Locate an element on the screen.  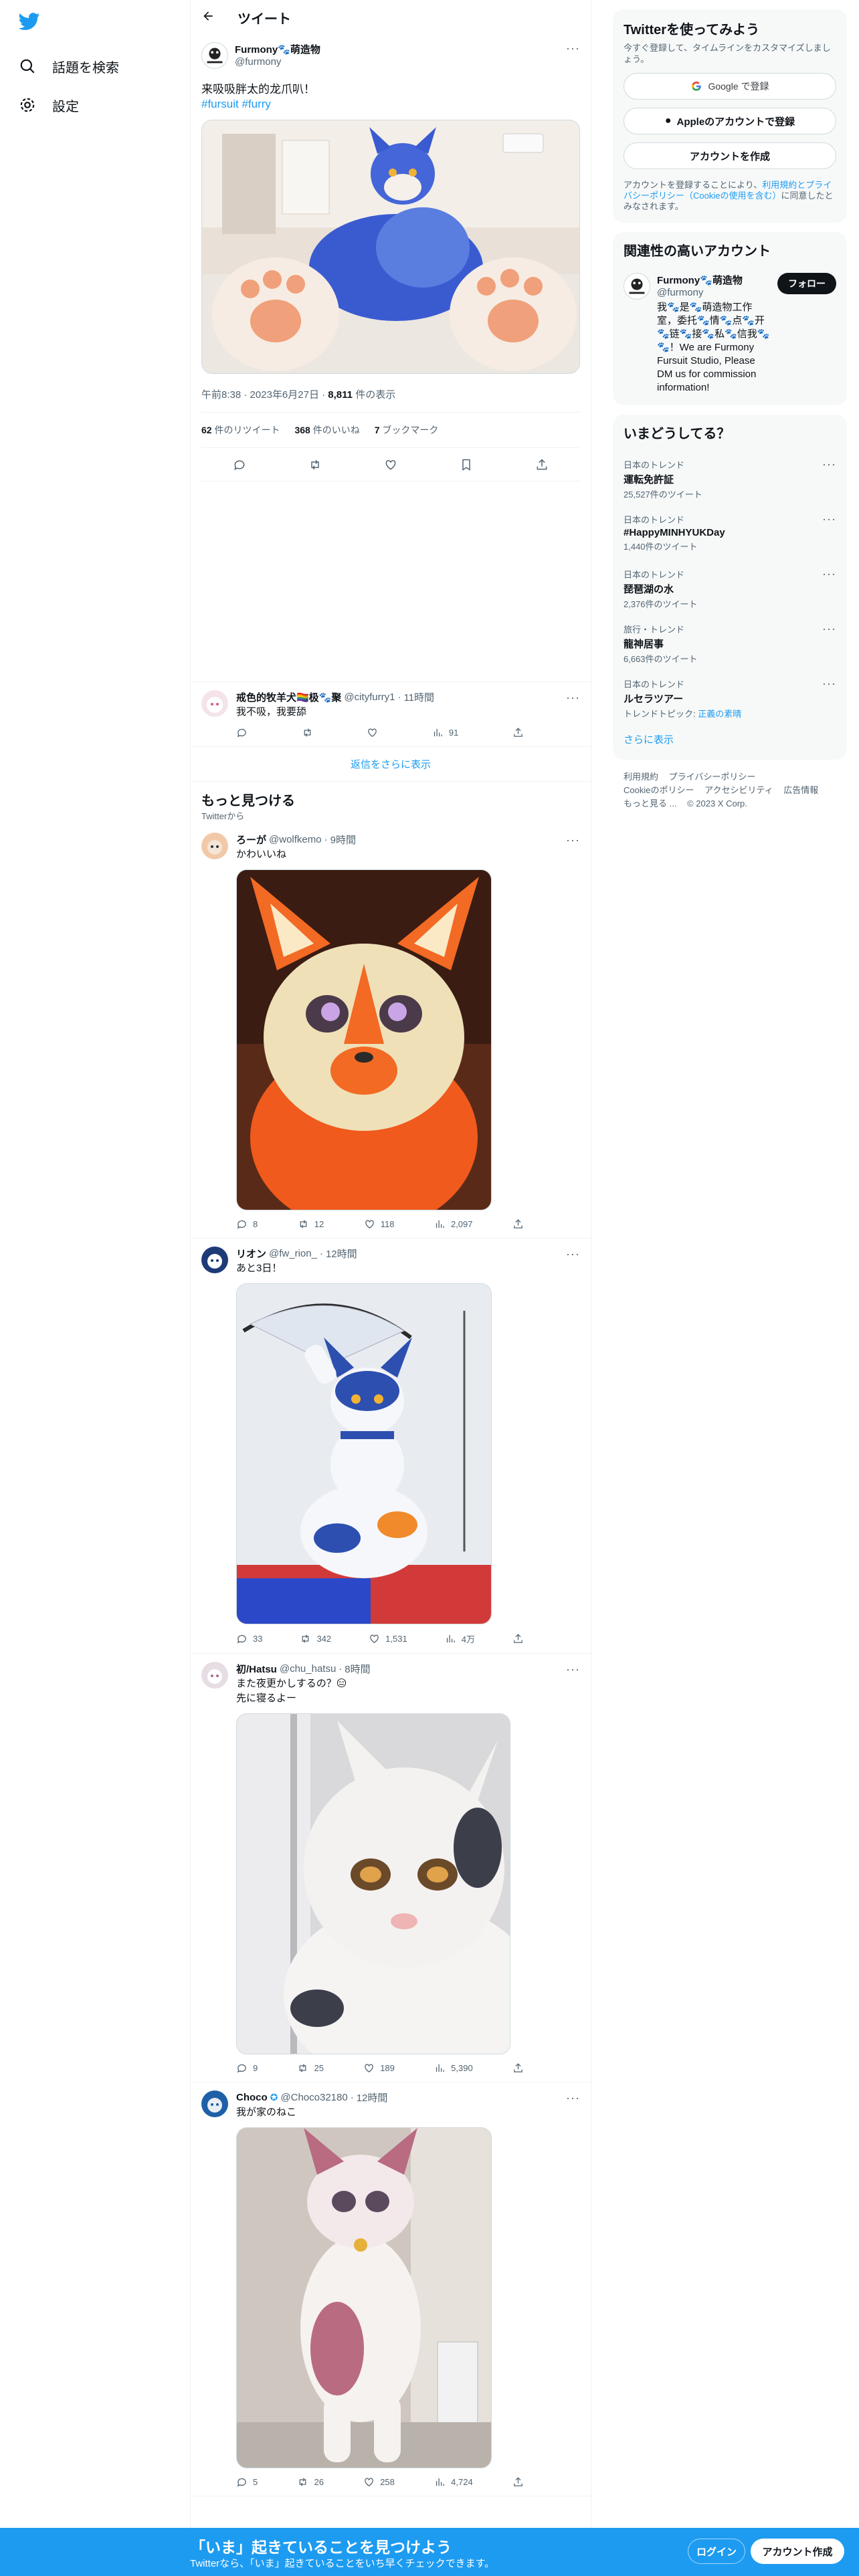
like-button: 118 is located at coordinates (379, 1224).